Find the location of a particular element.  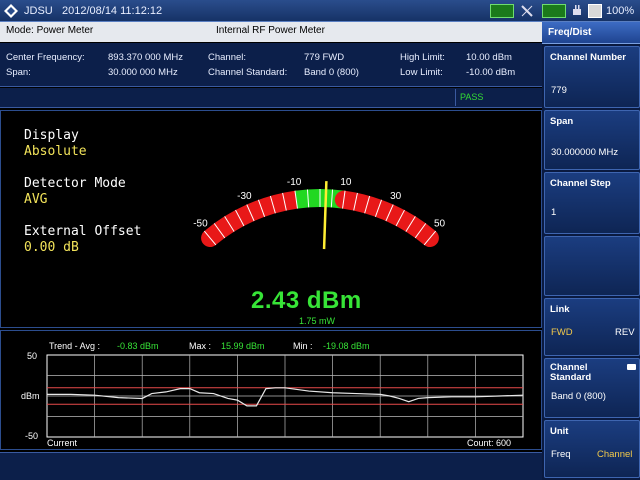

gauge-scale-label: 30 is located at coordinates (396, 196).